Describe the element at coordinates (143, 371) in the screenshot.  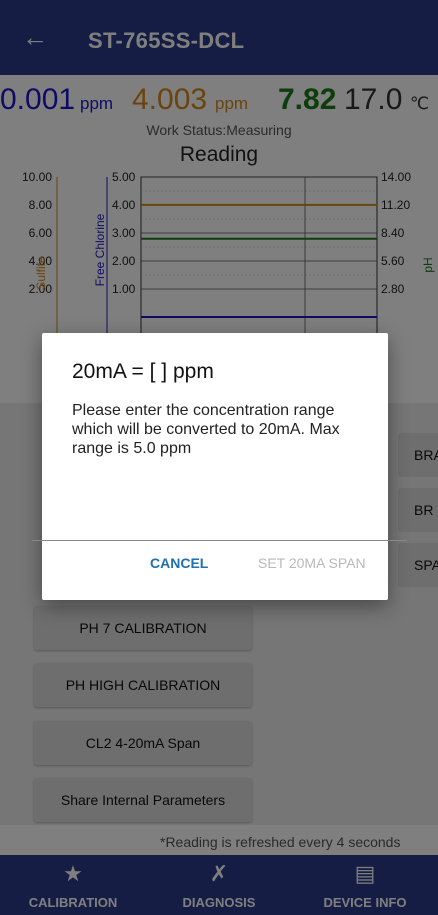
I see `dialog-title: 20mA = [ ] ppm` at that location.